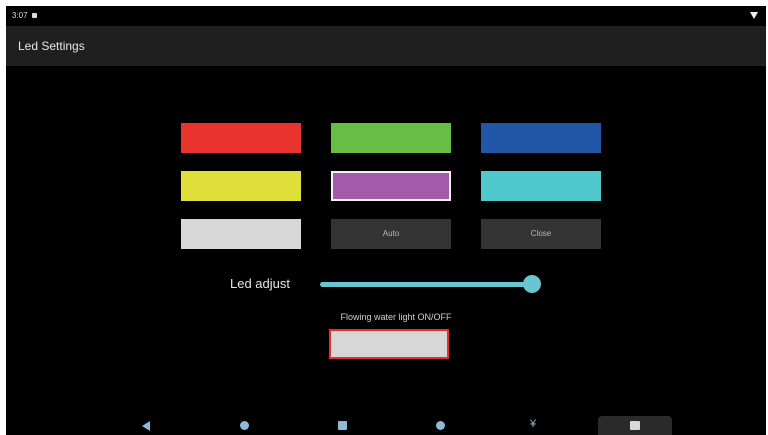 The image size is (768, 435). What do you see at coordinates (244, 425) in the screenshot?
I see `home-icon` at bounding box center [244, 425].